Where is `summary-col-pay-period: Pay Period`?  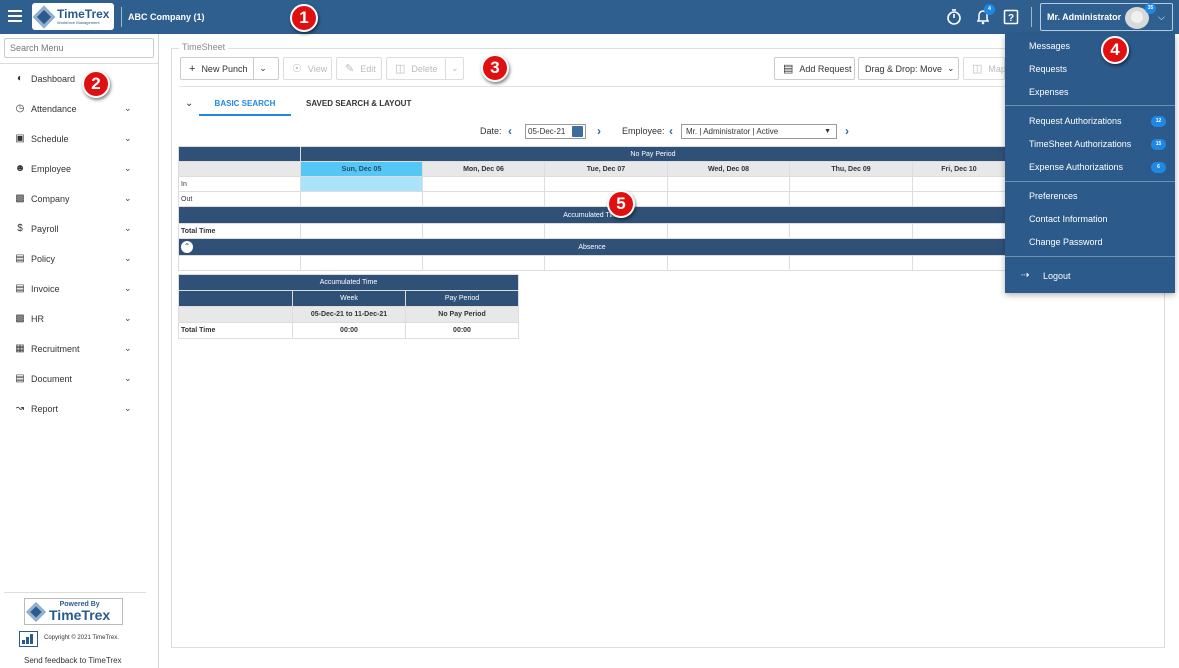 summary-col-pay-period: Pay Period is located at coordinates (462, 298).